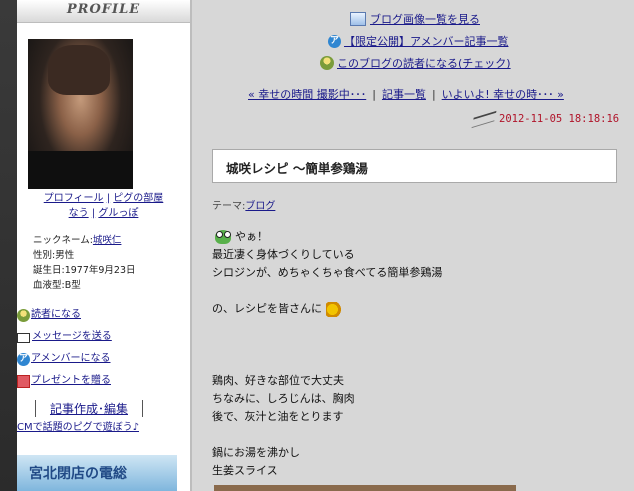 The width and height of the screenshot is (634, 491). I want to click on body-line: の、レシピを皆さんに, so click(412, 309).